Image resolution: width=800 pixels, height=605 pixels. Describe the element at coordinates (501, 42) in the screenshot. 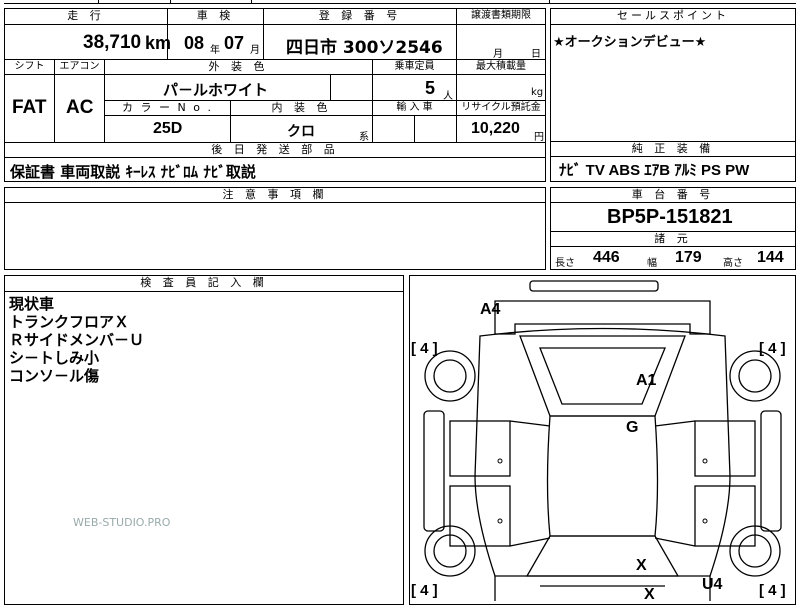

I see `transfer-cell: 月 日` at that location.